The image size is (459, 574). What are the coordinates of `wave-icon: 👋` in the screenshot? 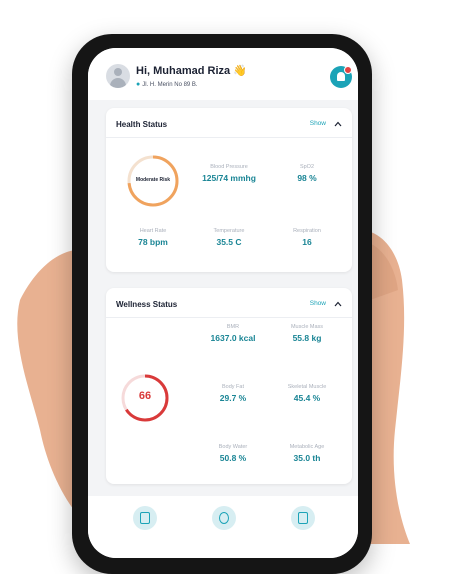 It's located at (240, 71).